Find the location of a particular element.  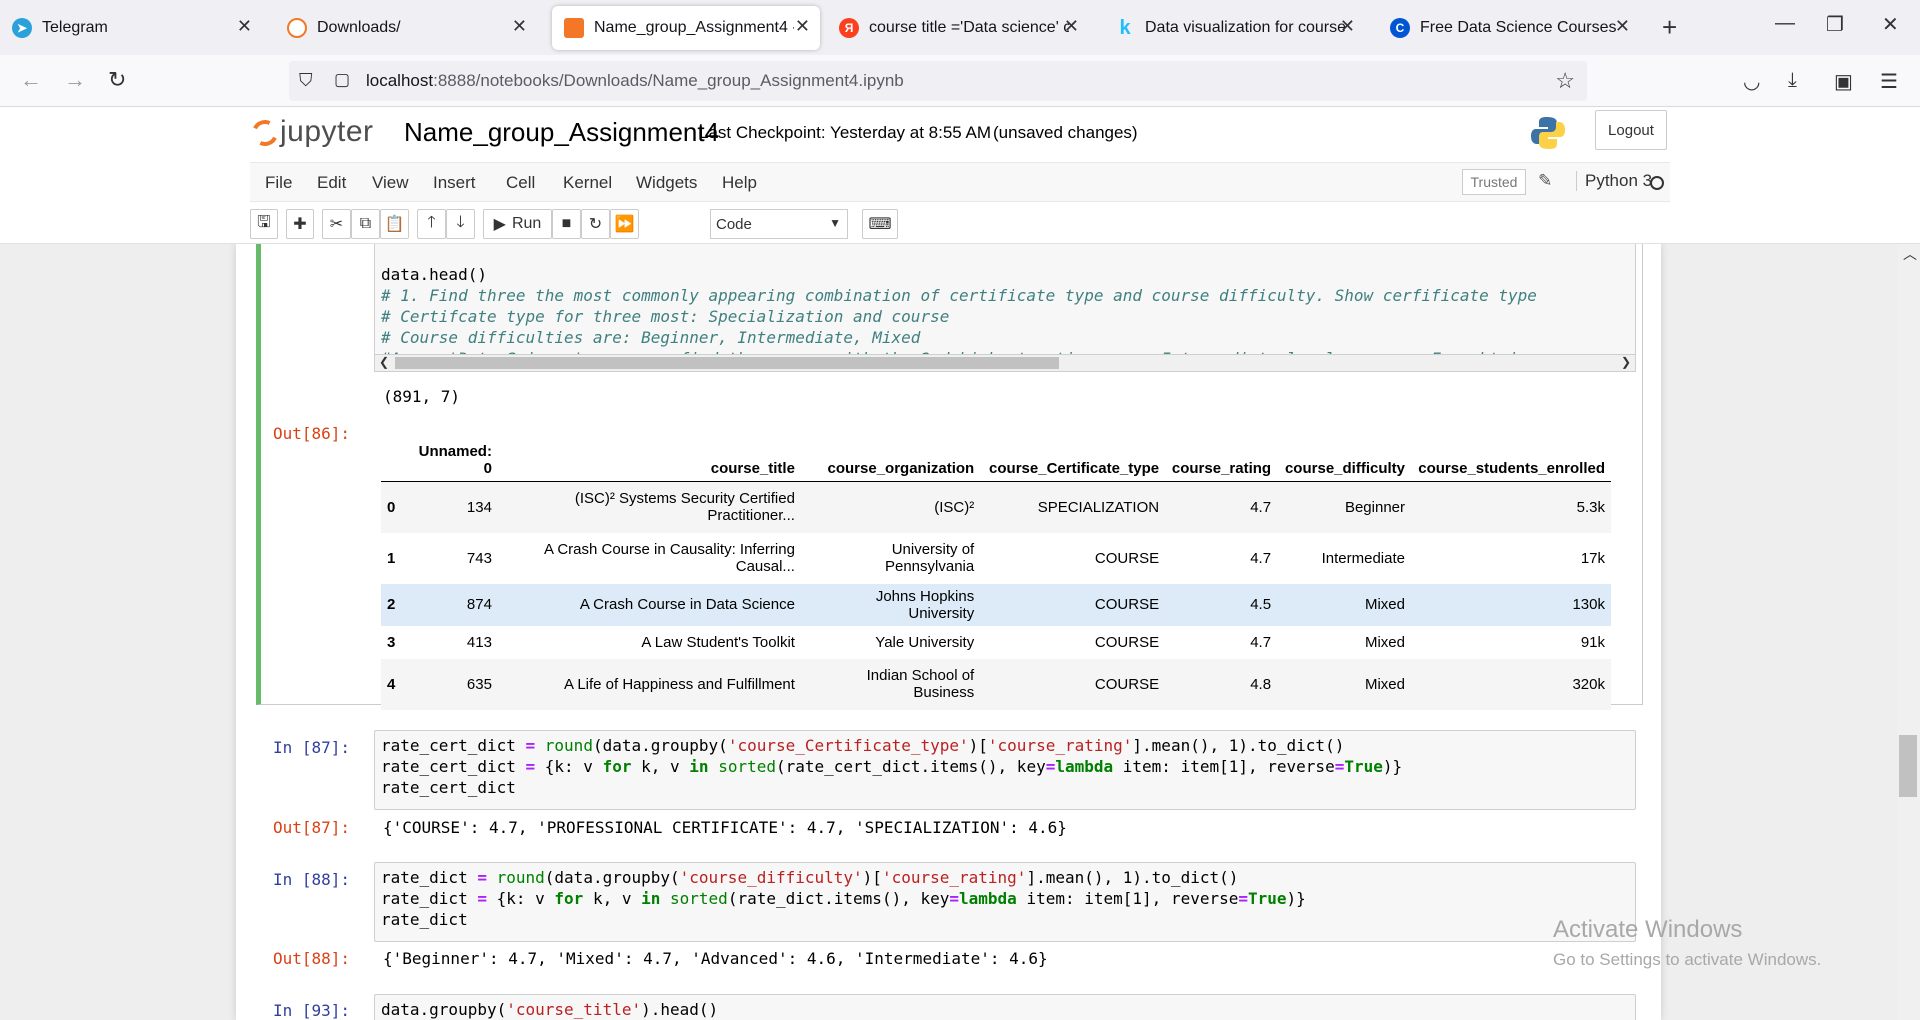

menu-view: View is located at coordinates (390, 183).